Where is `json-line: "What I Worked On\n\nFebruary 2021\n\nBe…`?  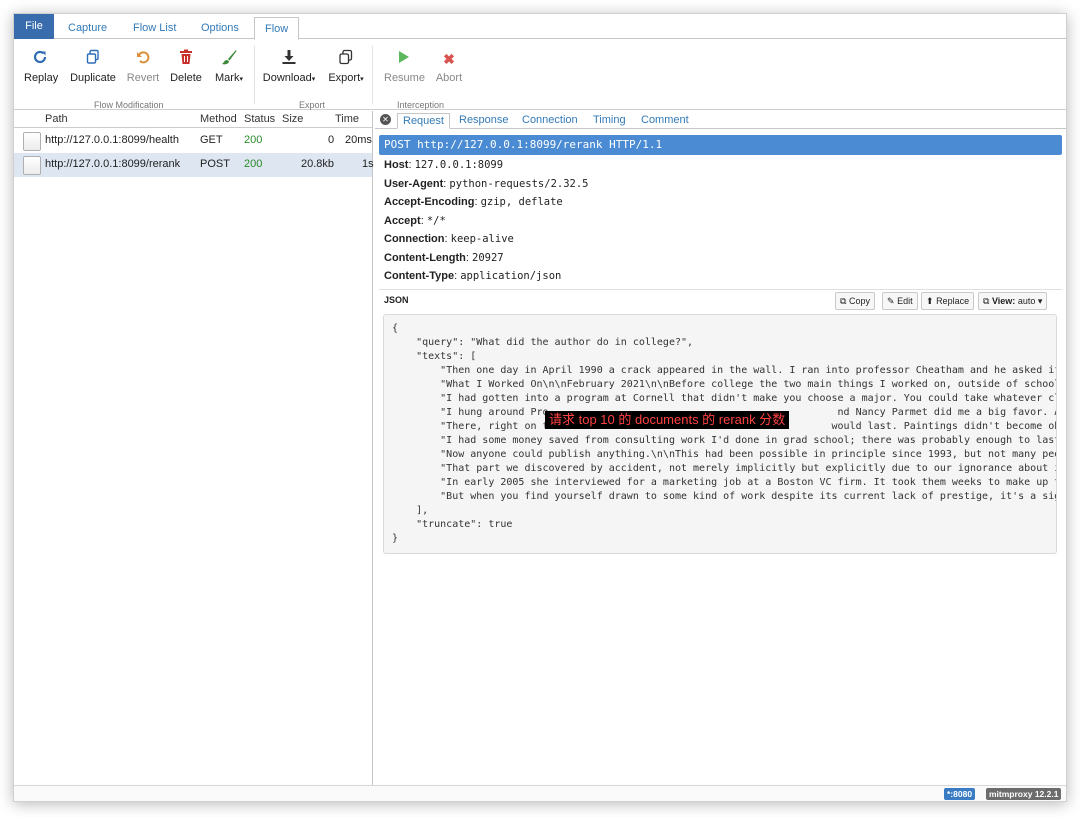 json-line: "What I Worked On\n\nFebruary 2021\n\nBe… is located at coordinates (724, 384).